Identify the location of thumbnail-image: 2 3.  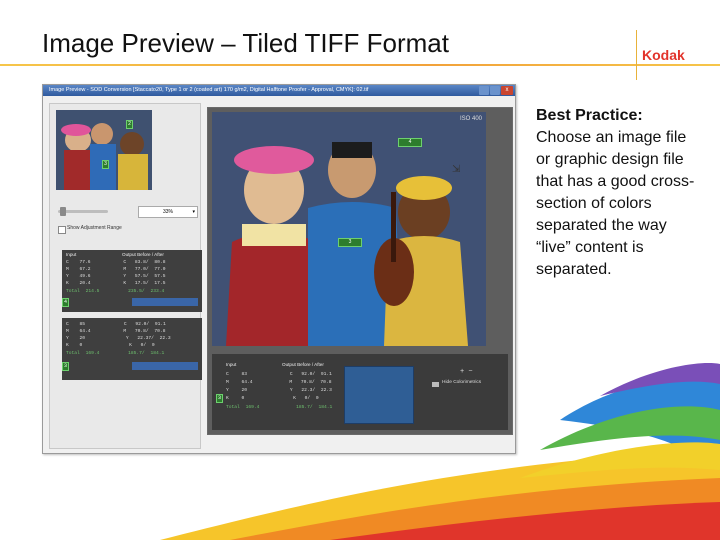
(104, 150).